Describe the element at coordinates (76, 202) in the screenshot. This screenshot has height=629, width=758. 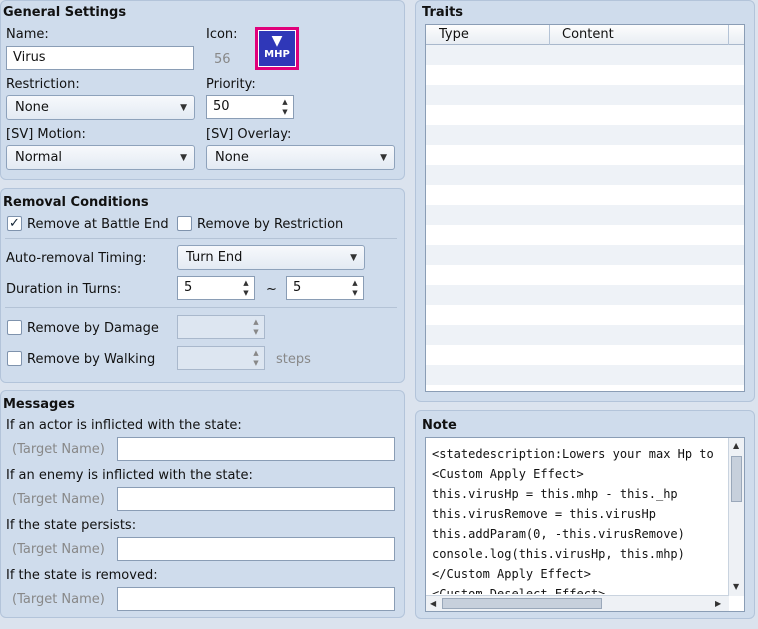
I see `removal-conditions-title: Removal Conditions` at that location.